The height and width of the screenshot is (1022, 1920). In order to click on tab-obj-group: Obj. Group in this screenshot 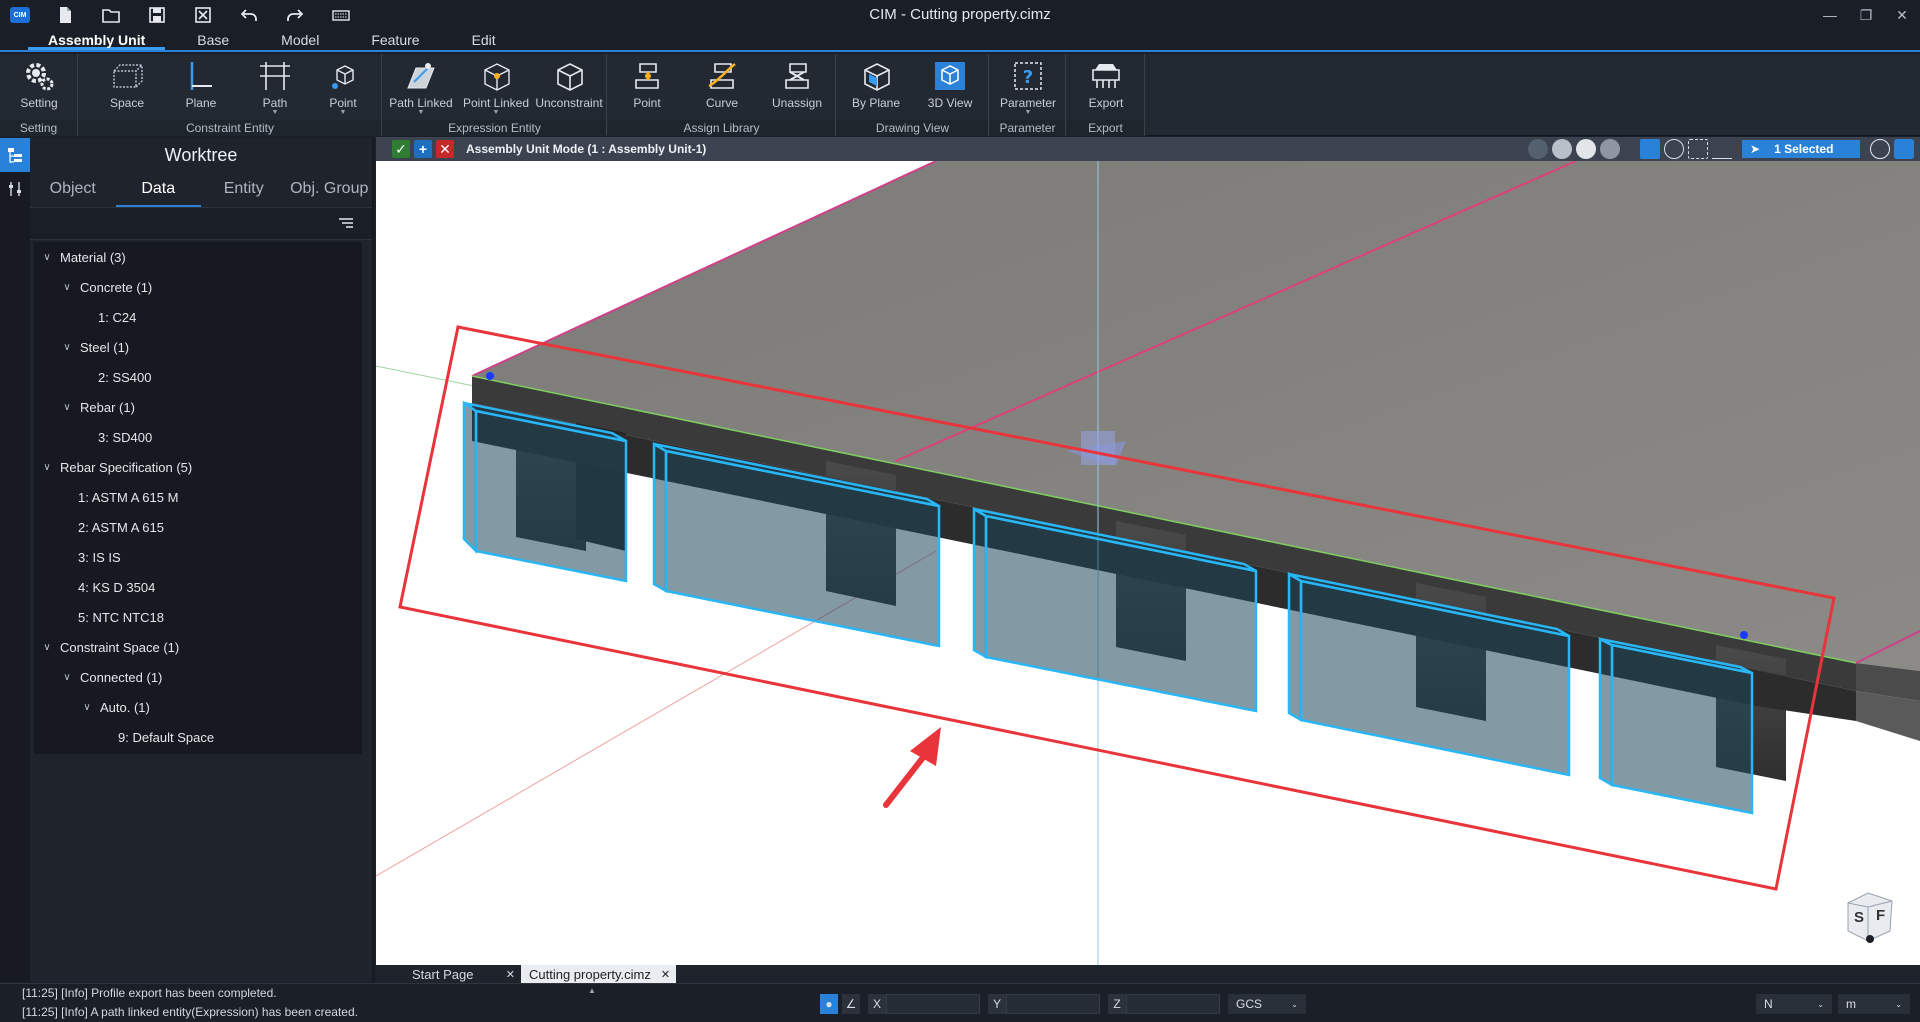, I will do `click(330, 189)`.